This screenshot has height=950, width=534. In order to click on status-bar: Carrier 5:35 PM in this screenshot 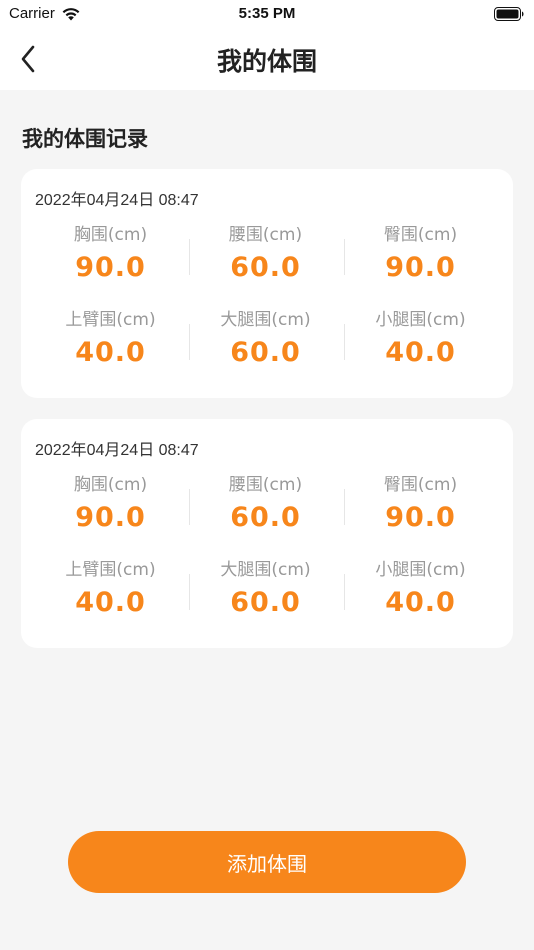, I will do `click(267, 14)`.